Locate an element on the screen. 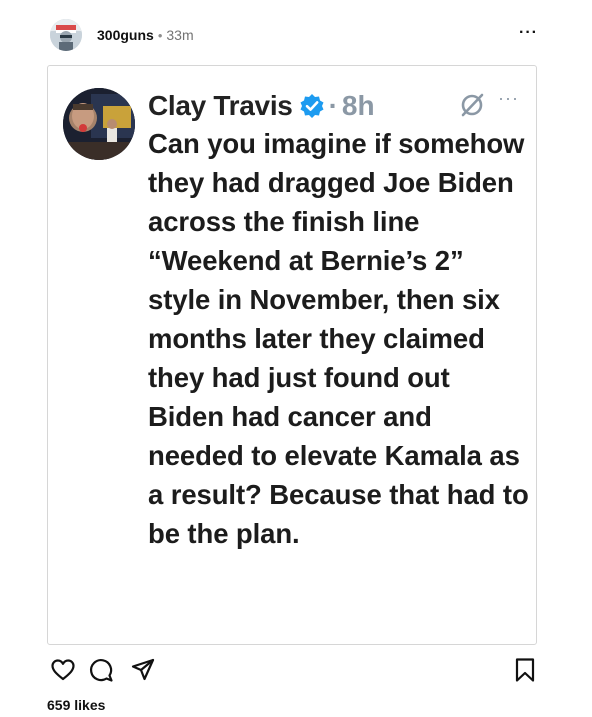 The image size is (592, 717). grok-icon is located at coordinates (472, 105).